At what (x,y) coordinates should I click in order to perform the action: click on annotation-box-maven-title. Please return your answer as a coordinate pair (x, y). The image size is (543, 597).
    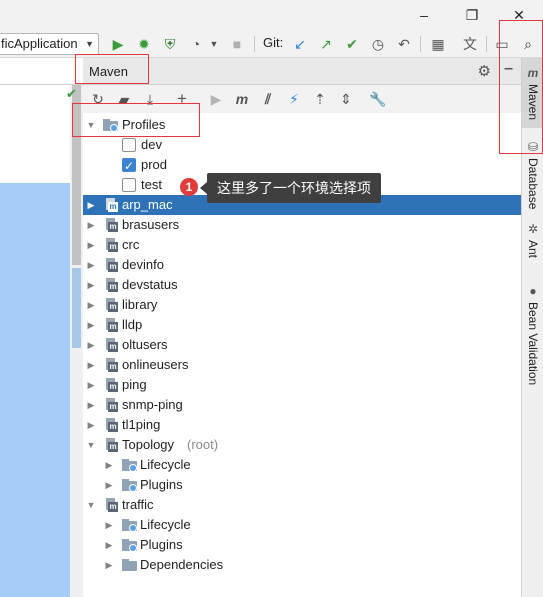
    Looking at the image, I should click on (112, 69).